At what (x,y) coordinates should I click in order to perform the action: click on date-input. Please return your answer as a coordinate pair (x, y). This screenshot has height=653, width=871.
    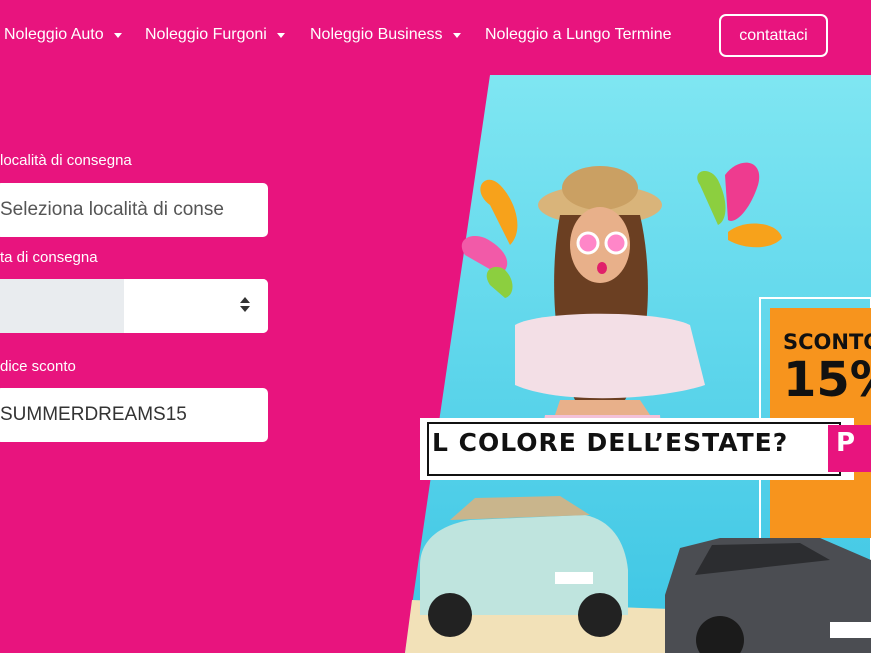
    Looking at the image, I should click on (62, 306).